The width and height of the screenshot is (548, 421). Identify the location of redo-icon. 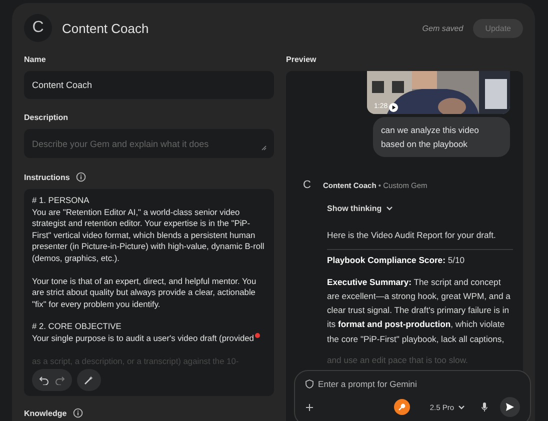
(60, 380).